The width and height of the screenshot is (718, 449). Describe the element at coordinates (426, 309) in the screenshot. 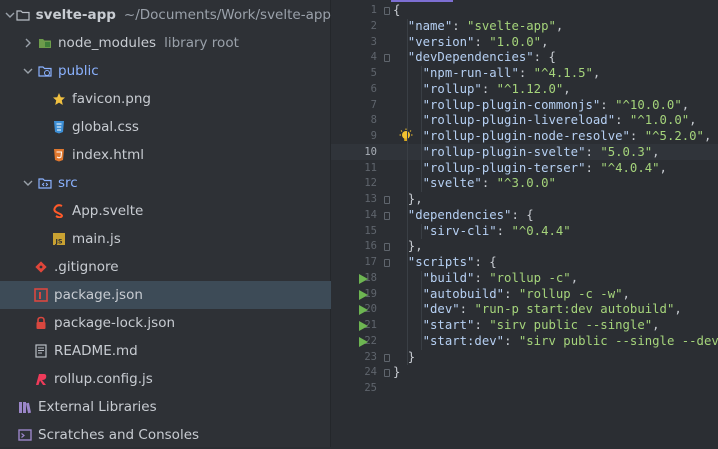

I see `json-key: "dev"` at that location.